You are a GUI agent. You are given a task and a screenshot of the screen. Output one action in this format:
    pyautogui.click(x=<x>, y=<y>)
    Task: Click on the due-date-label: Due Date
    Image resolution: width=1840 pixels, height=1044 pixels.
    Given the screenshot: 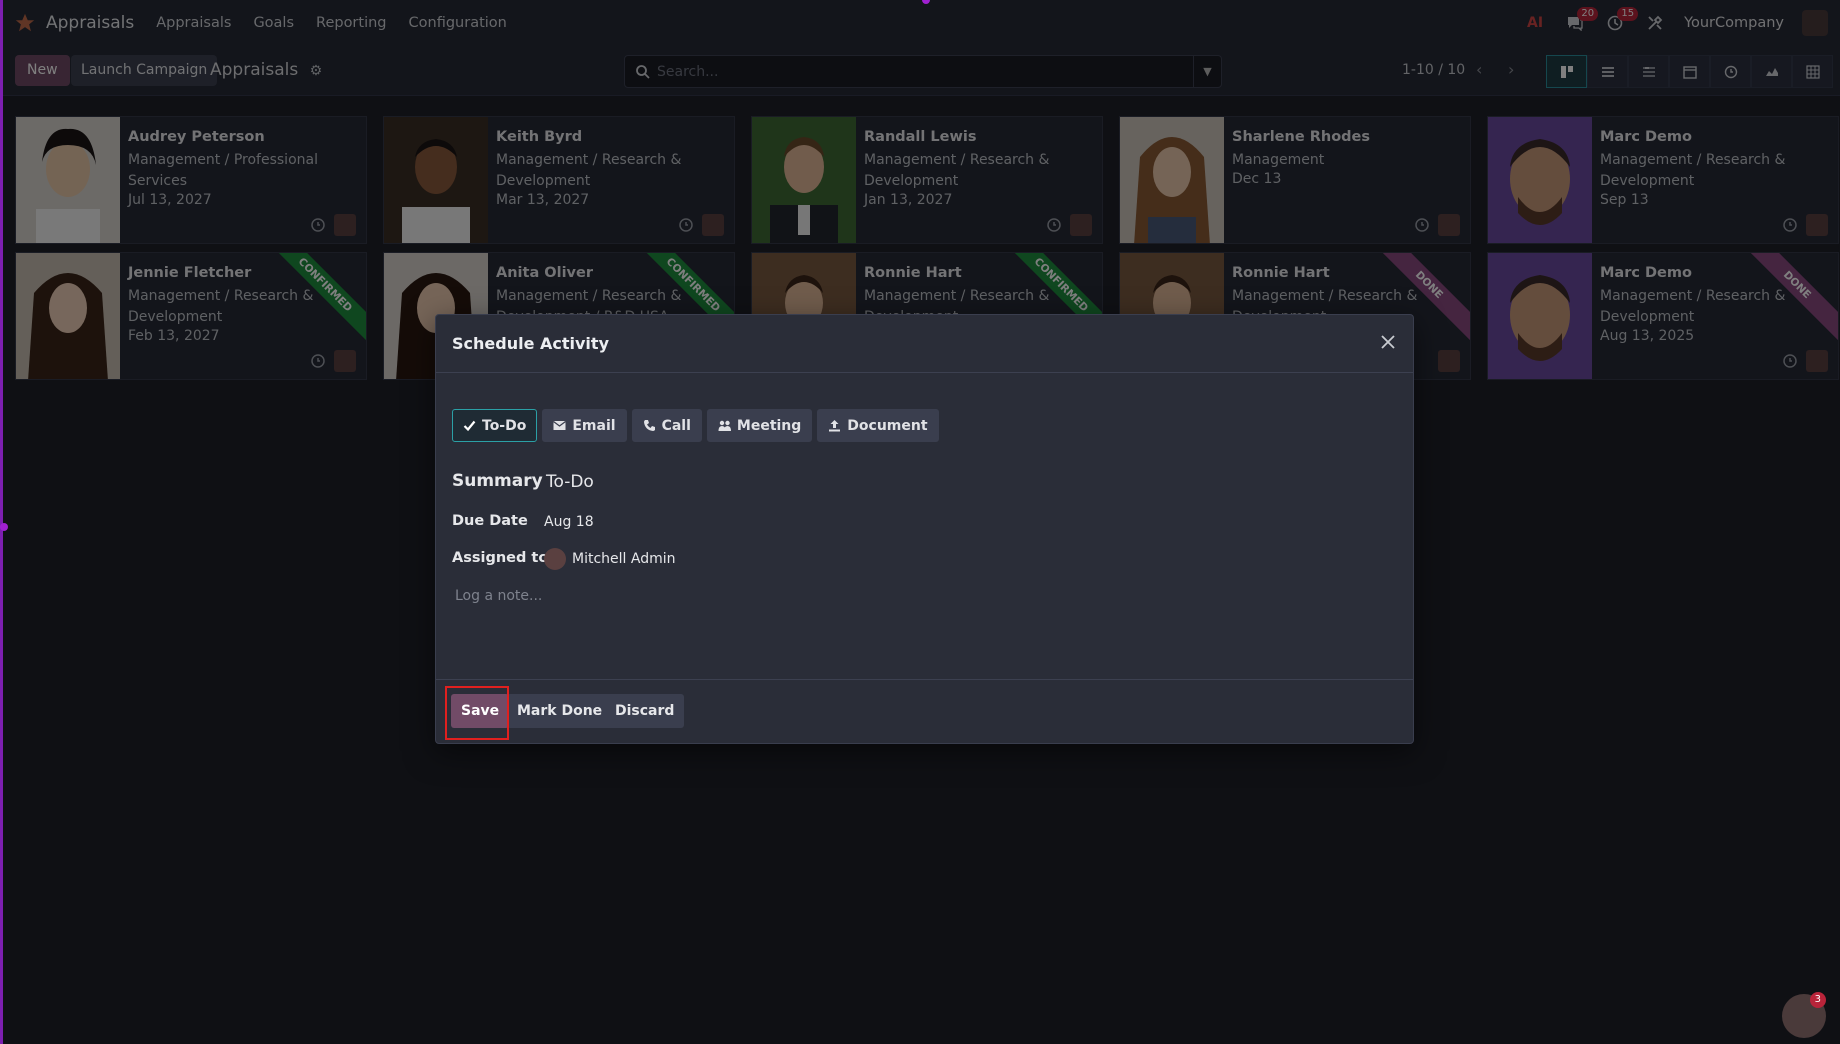 What is the action you would take?
    pyautogui.click(x=490, y=521)
    